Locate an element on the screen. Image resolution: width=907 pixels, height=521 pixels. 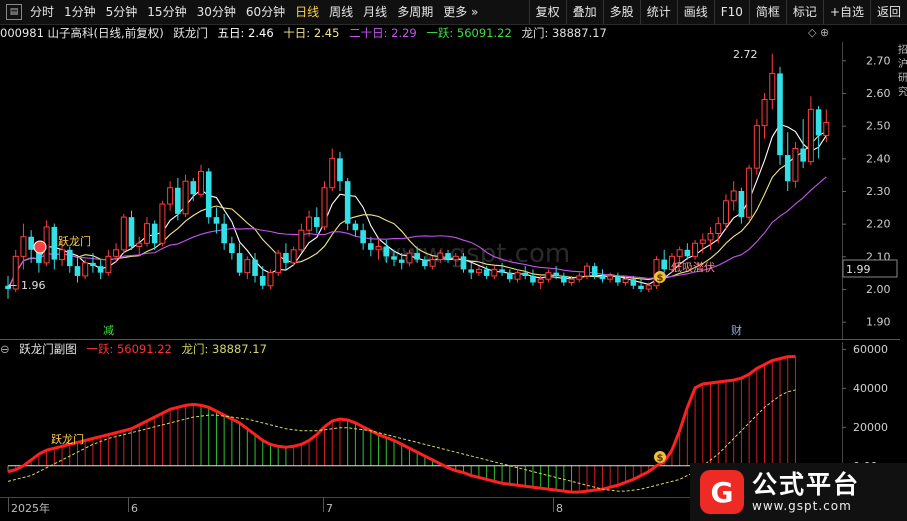
sub-tick-label: 20000 is located at coordinates (870, 427).